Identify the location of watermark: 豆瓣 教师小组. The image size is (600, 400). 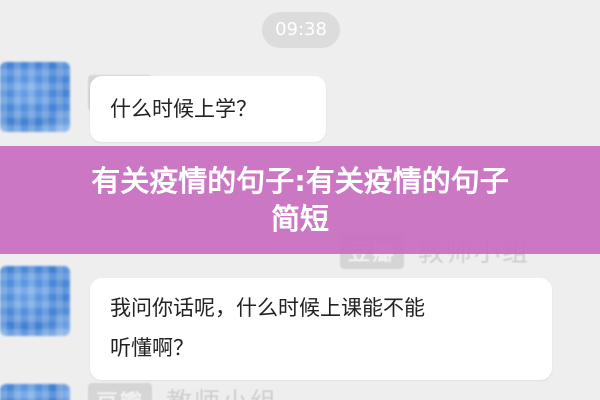
(183, 391).